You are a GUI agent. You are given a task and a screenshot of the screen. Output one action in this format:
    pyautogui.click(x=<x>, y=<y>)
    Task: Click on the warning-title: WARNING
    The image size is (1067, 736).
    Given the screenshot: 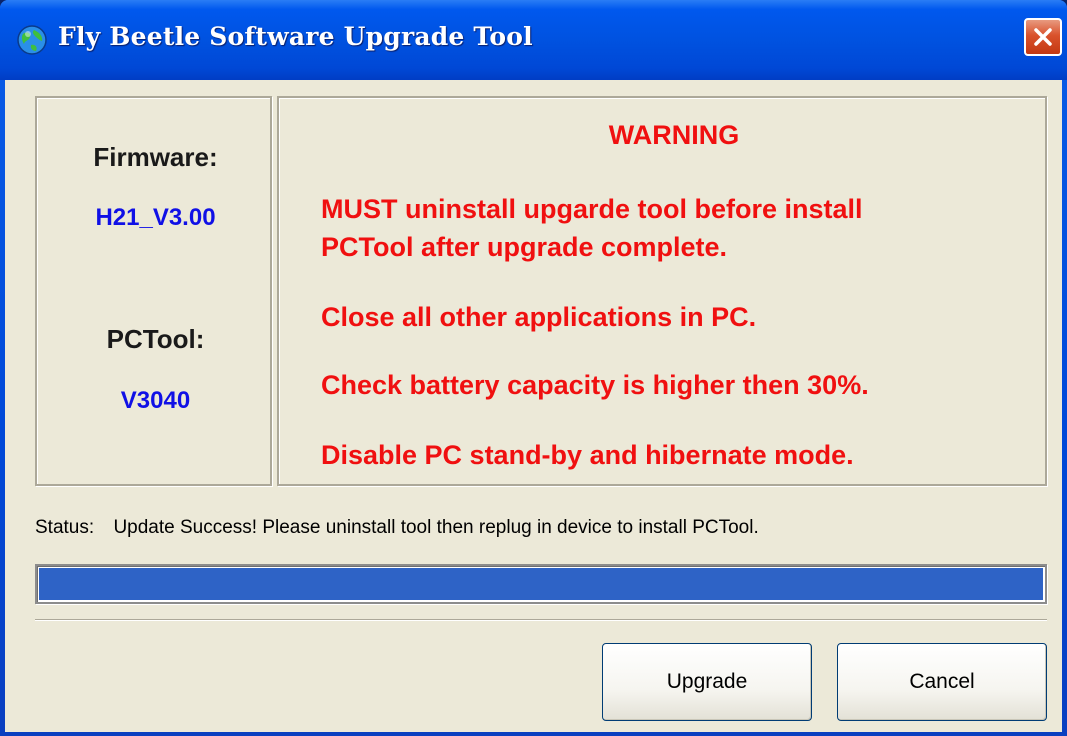 What is the action you would take?
    pyautogui.click(x=674, y=135)
    